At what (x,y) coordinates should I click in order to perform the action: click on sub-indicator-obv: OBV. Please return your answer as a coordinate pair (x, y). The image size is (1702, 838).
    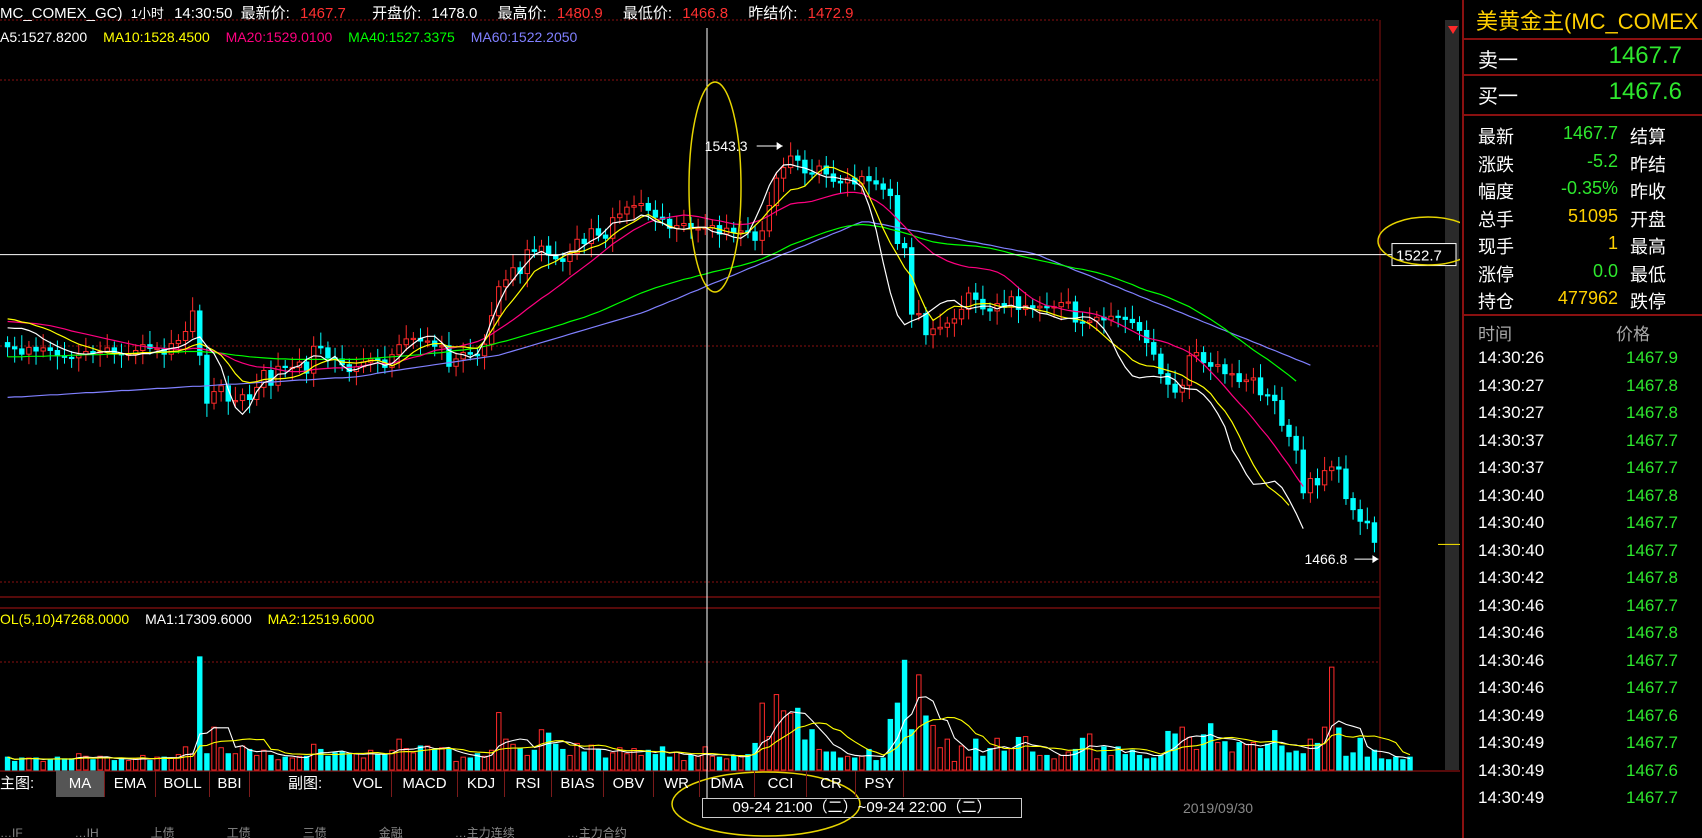
    Looking at the image, I should click on (629, 784).